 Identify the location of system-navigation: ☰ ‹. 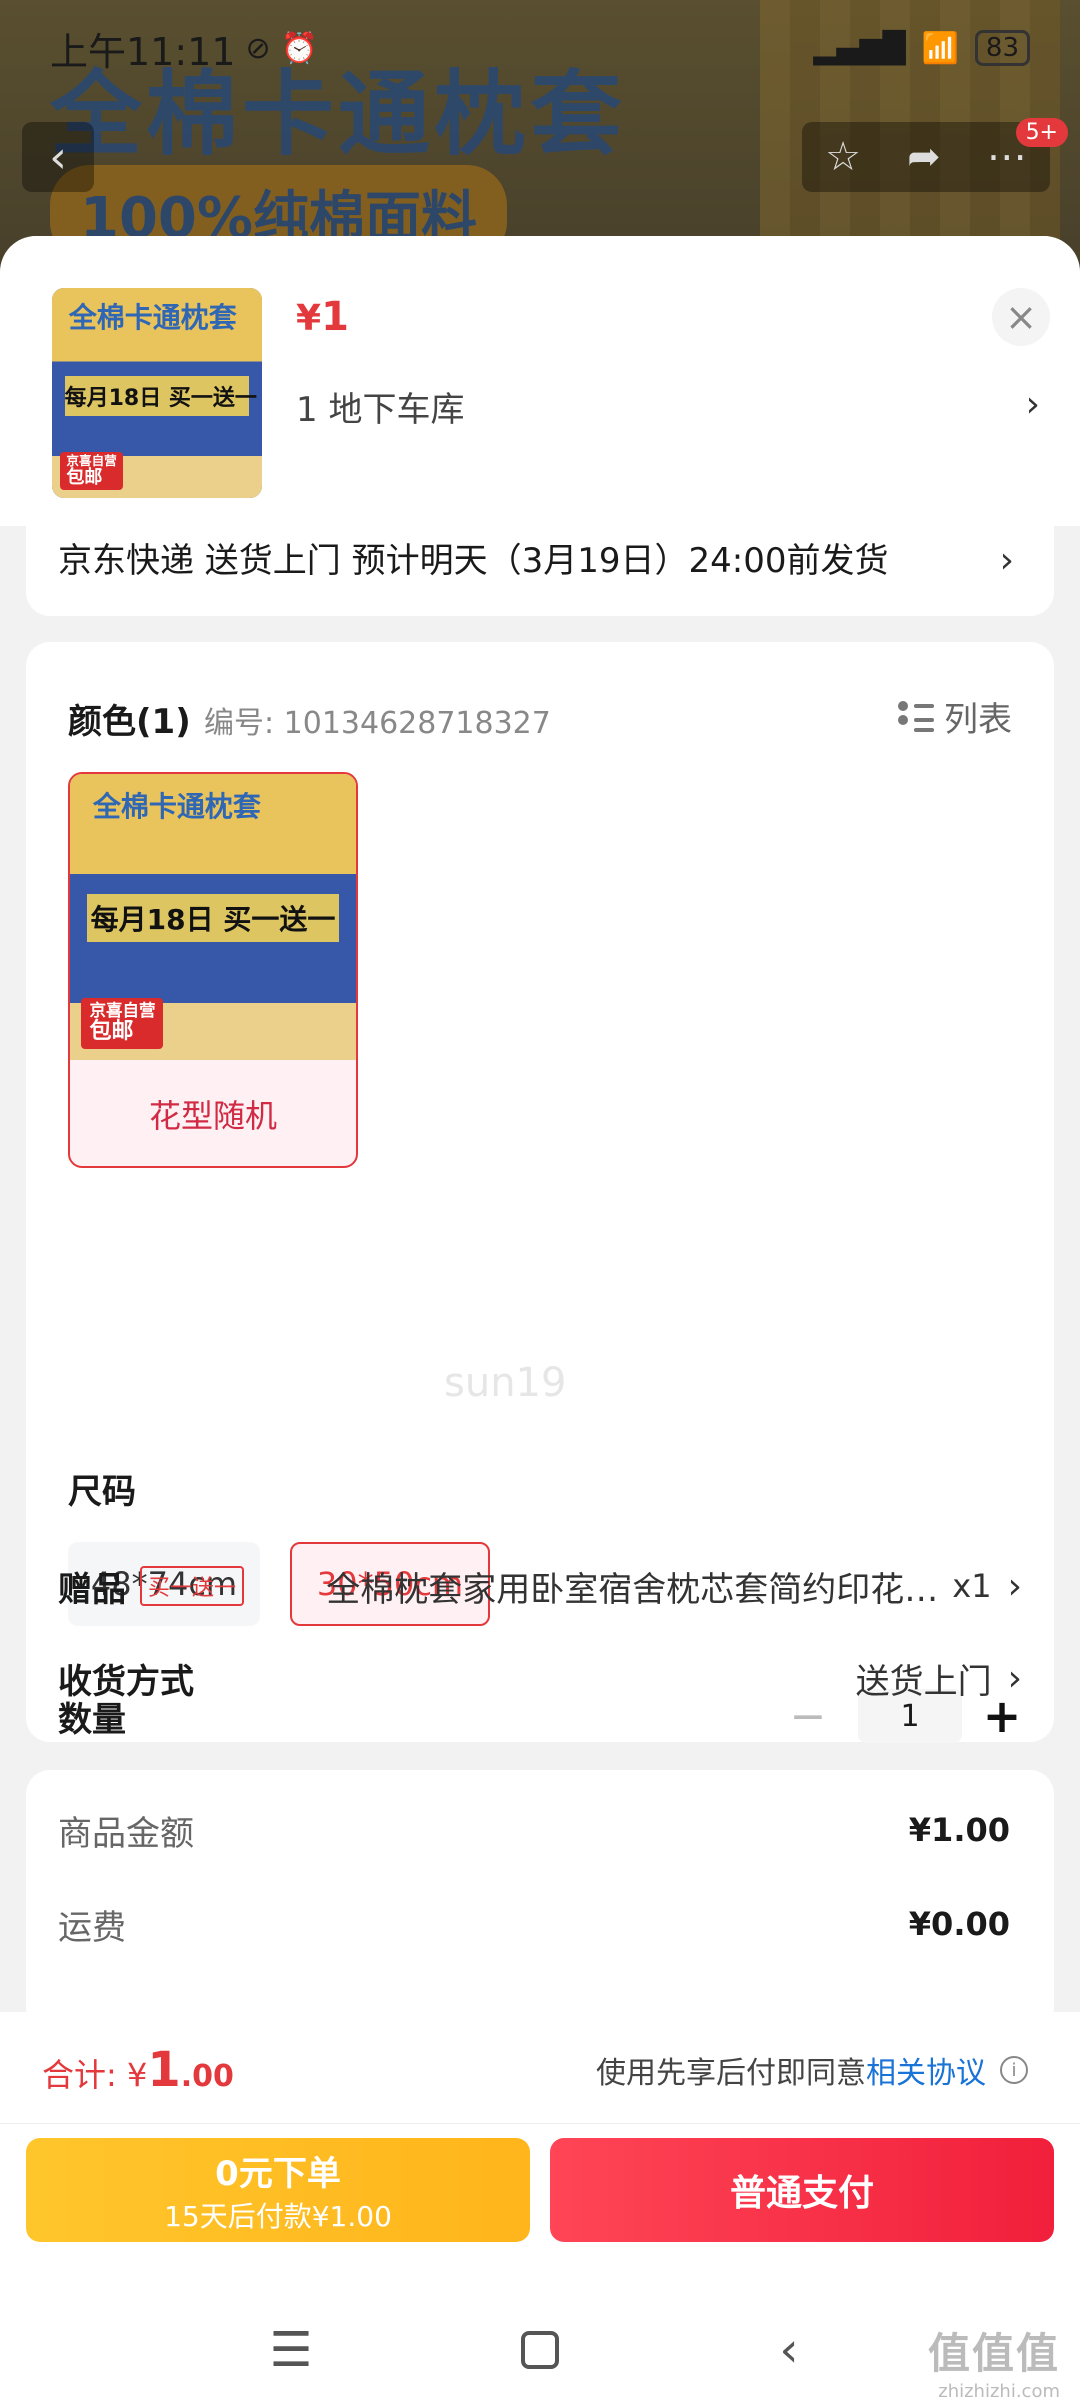
(540, 2350).